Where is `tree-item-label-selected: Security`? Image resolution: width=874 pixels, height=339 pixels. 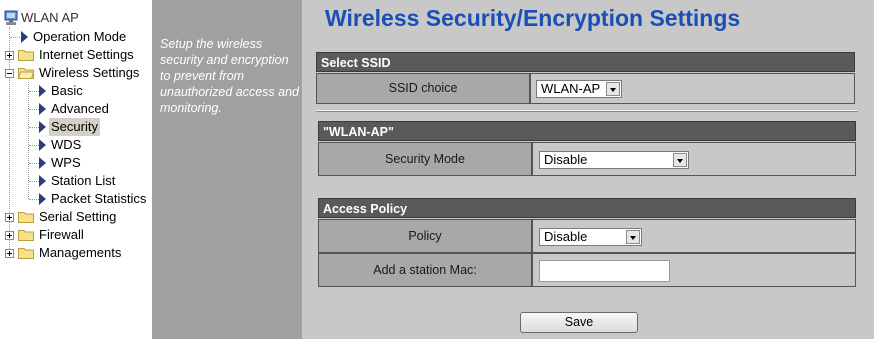 tree-item-label-selected: Security is located at coordinates (74, 127).